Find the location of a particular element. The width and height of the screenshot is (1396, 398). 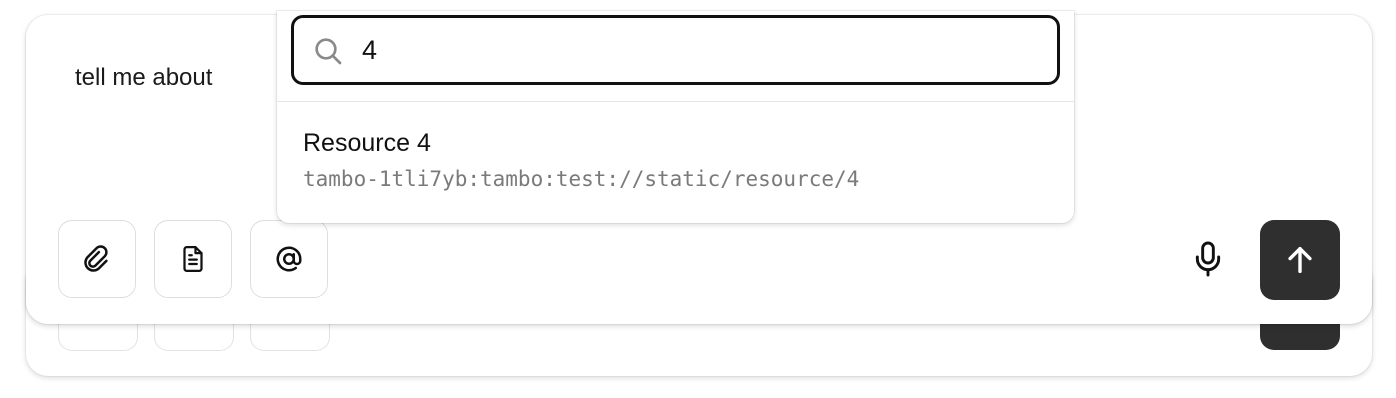

resource-title: Resource 4 is located at coordinates (367, 143).